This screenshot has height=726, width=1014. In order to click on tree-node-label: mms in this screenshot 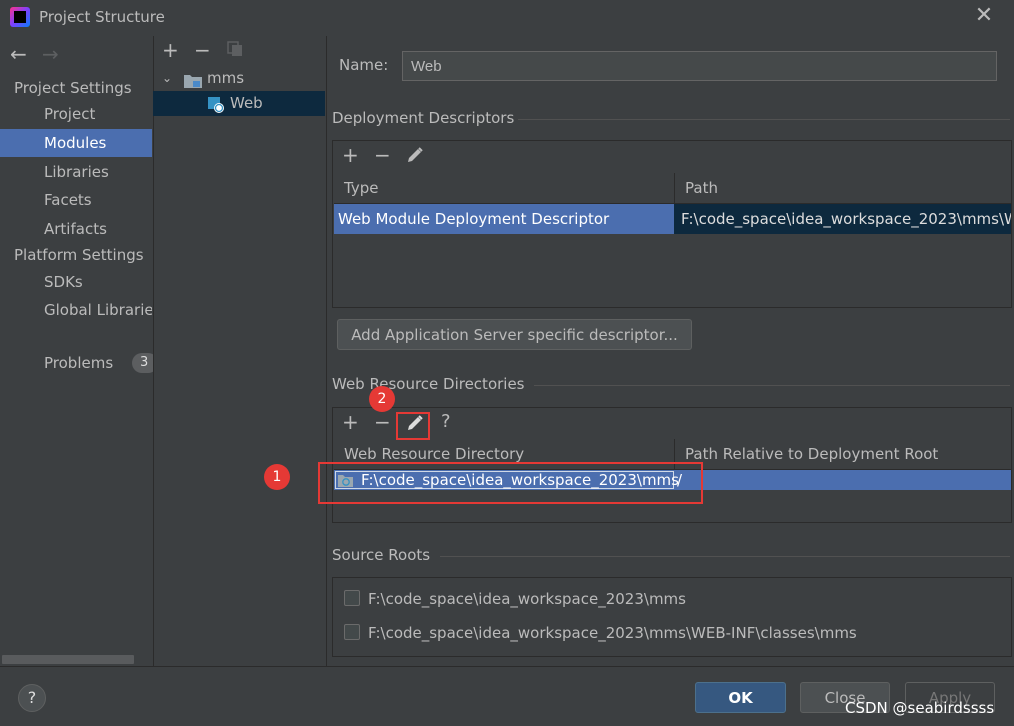, I will do `click(226, 78)`.